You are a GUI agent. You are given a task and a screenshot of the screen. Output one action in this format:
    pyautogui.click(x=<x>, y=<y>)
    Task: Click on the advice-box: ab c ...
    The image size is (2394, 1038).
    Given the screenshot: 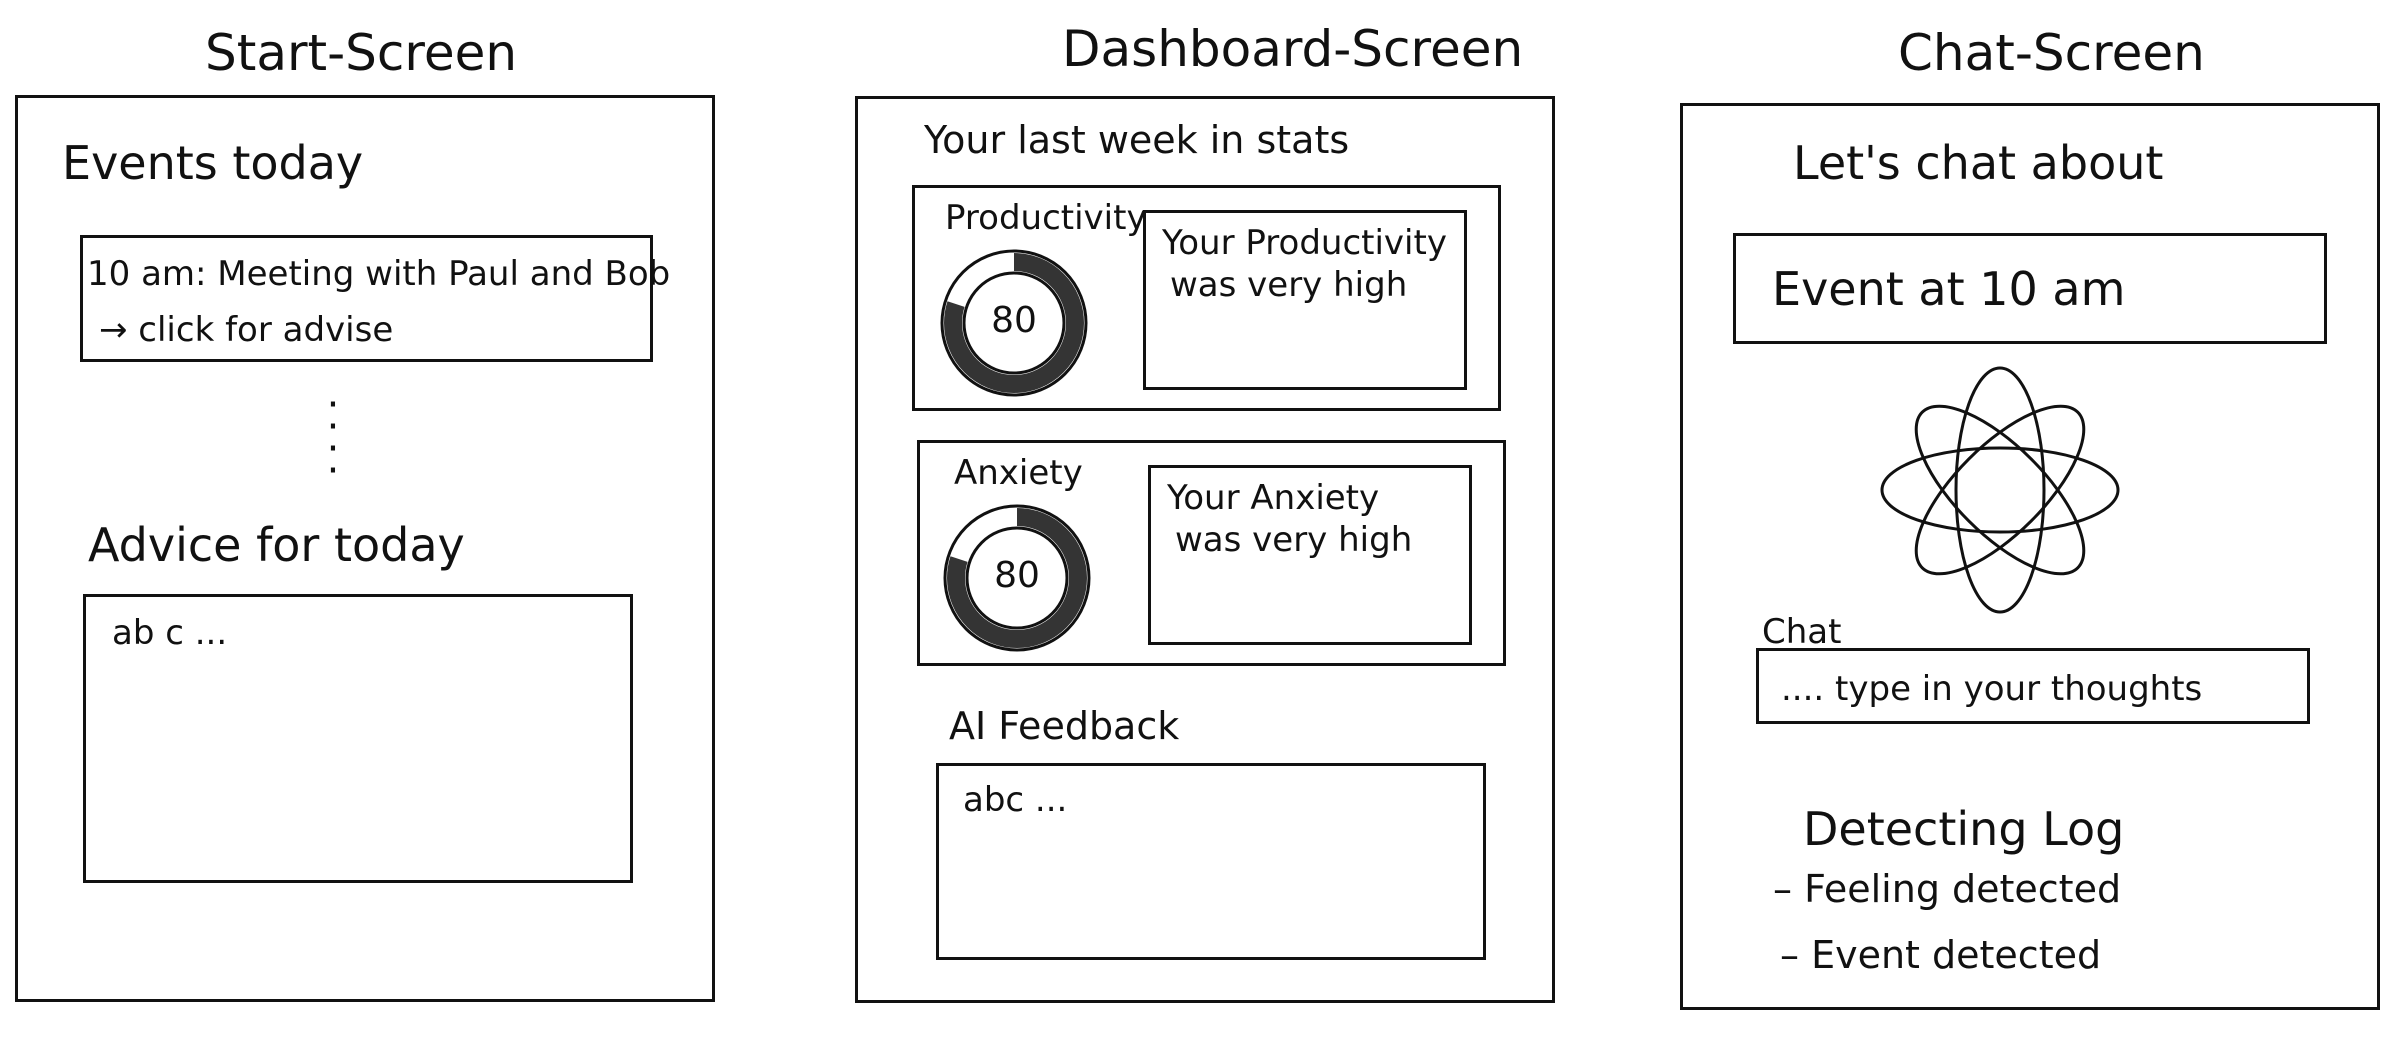 What is the action you would take?
    pyautogui.click(x=358, y=738)
    